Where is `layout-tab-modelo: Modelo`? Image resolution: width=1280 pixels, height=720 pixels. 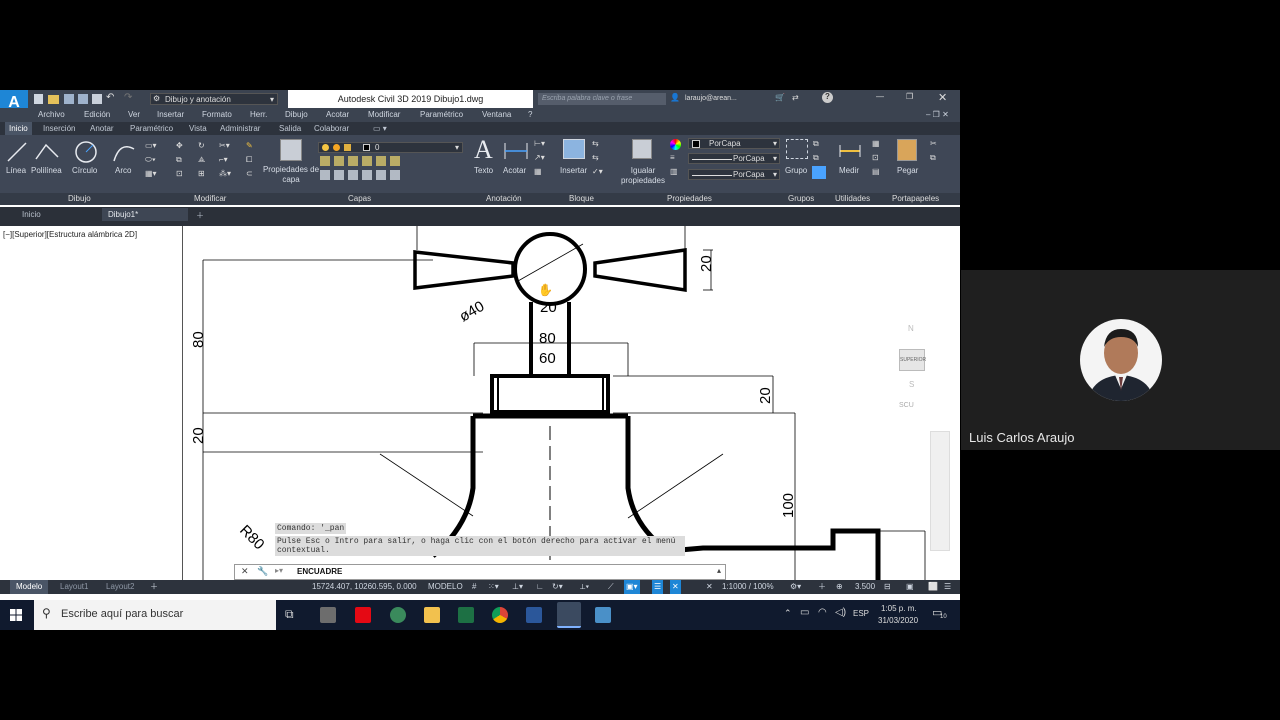 layout-tab-modelo: Modelo is located at coordinates (29, 587).